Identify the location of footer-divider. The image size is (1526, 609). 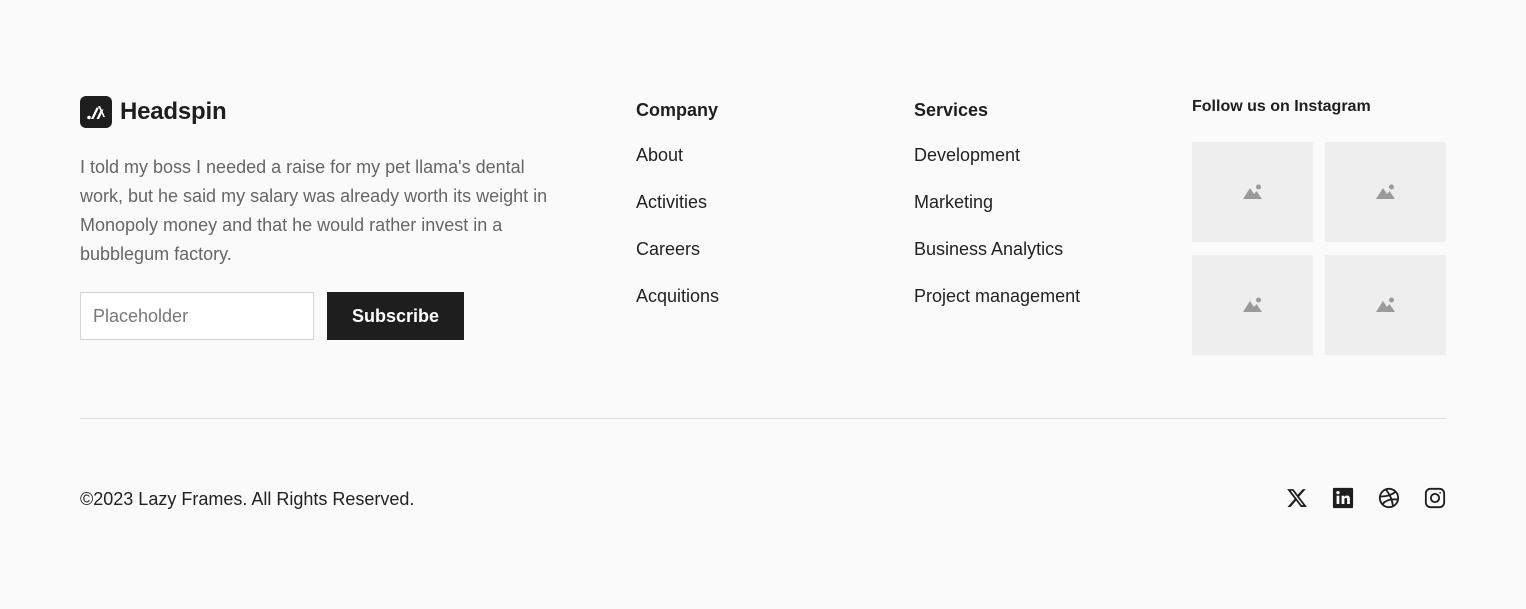
(763, 418).